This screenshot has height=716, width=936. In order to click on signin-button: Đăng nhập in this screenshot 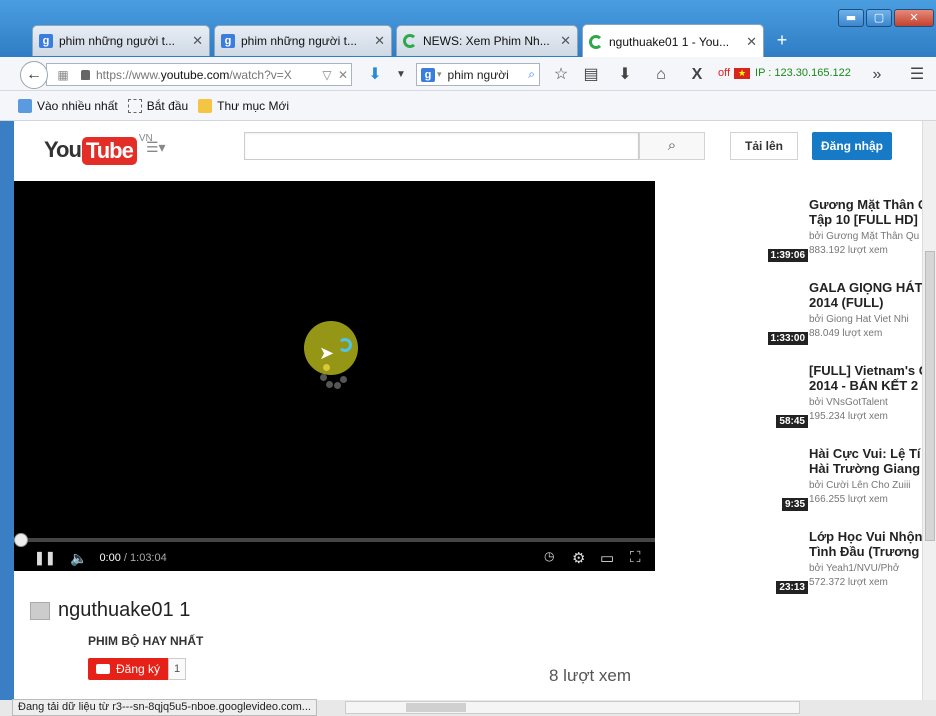, I will do `click(852, 146)`.